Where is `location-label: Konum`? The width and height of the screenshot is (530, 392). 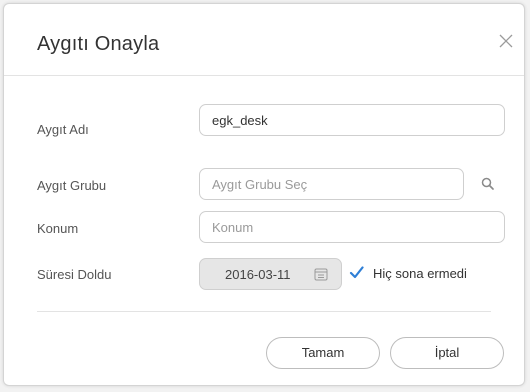 location-label: Konum is located at coordinates (58, 228).